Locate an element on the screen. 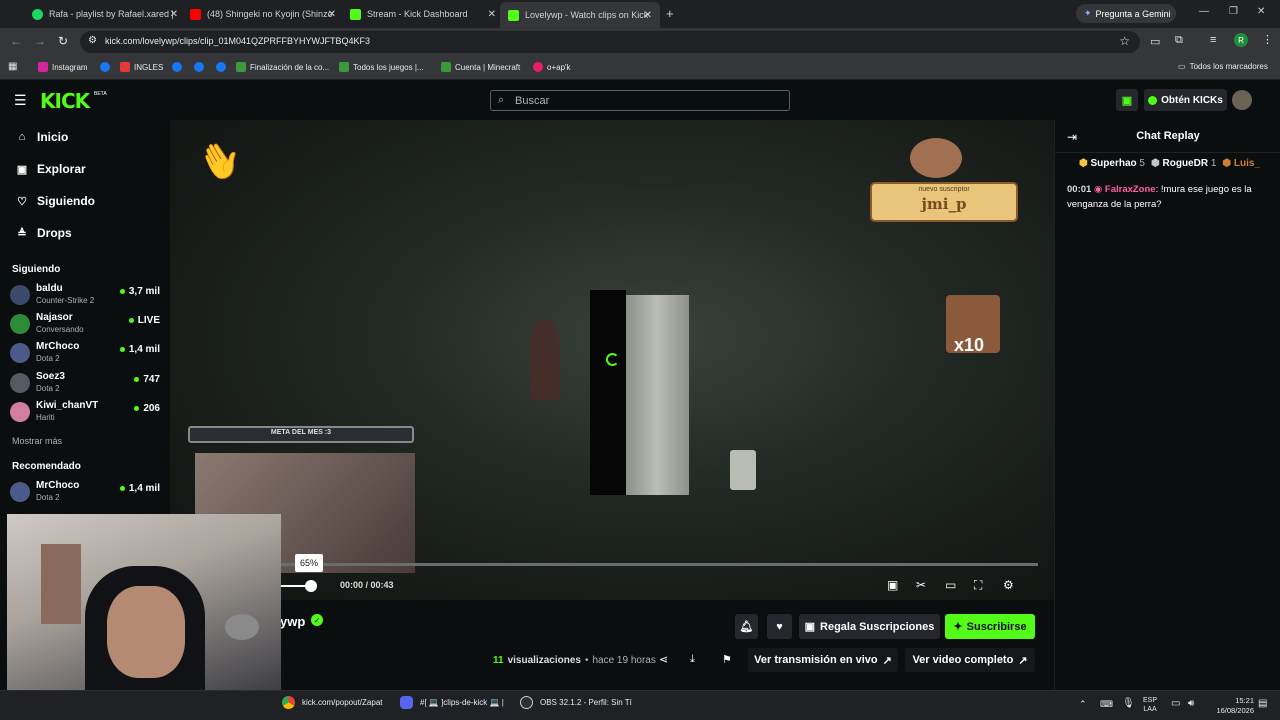  show-more-link: Mostrar más is located at coordinates (37, 441).